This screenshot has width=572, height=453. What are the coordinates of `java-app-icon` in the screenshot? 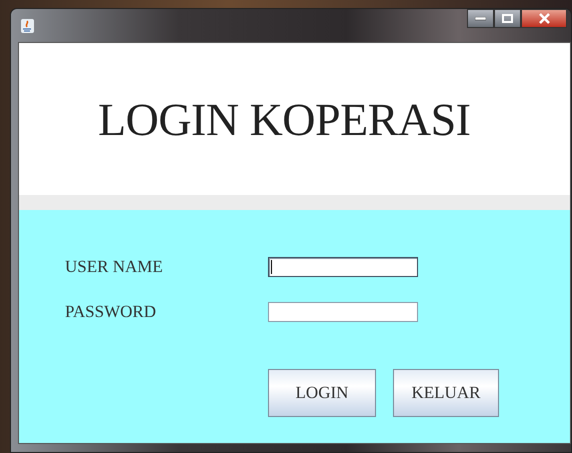 It's located at (27, 25).